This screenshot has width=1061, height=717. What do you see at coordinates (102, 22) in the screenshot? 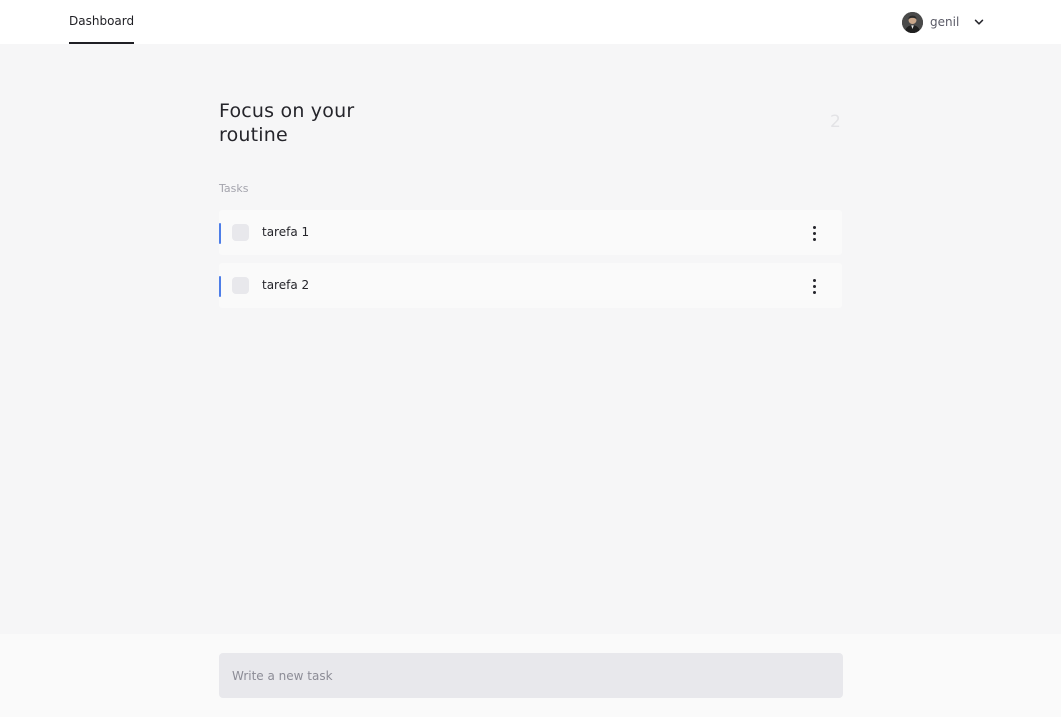
I see `tab-dashboard: Dashboard` at bounding box center [102, 22].